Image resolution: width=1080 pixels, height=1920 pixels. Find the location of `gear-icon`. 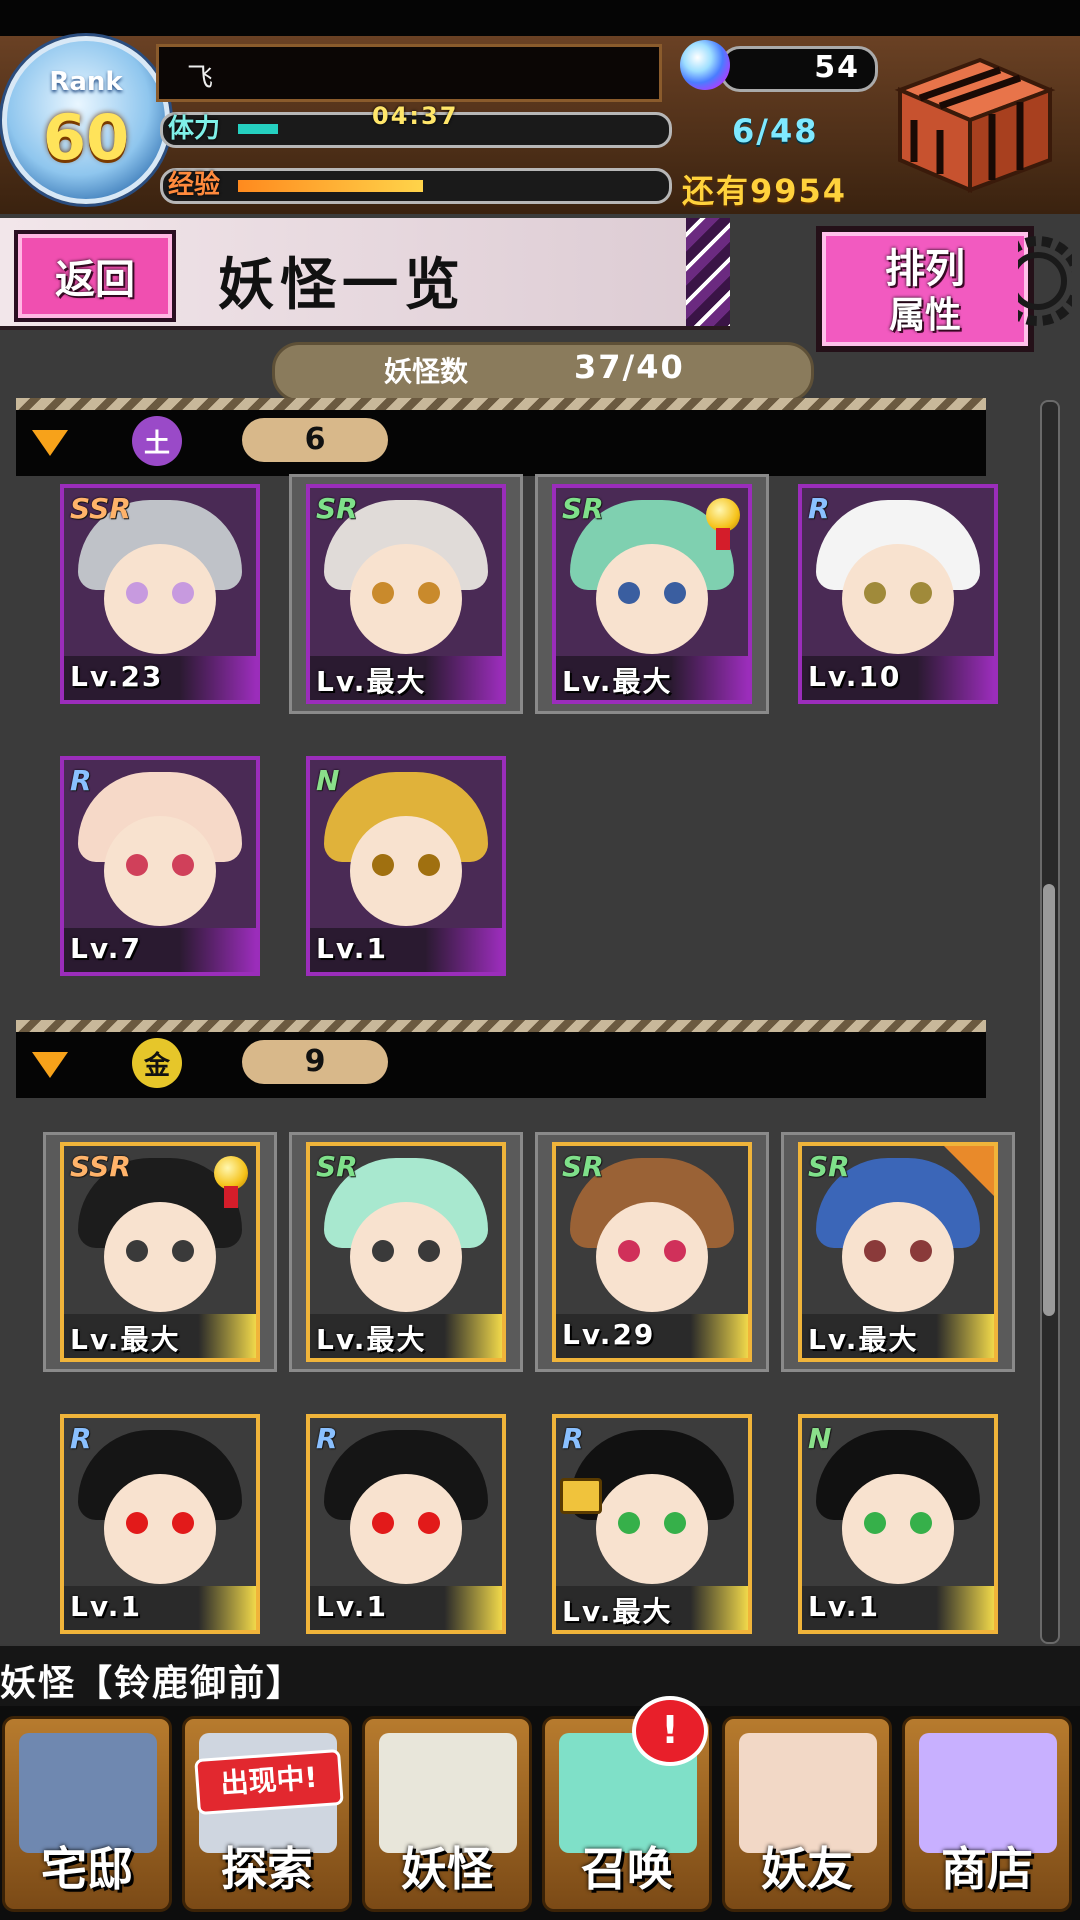

gear-icon is located at coordinates (1045, 281).